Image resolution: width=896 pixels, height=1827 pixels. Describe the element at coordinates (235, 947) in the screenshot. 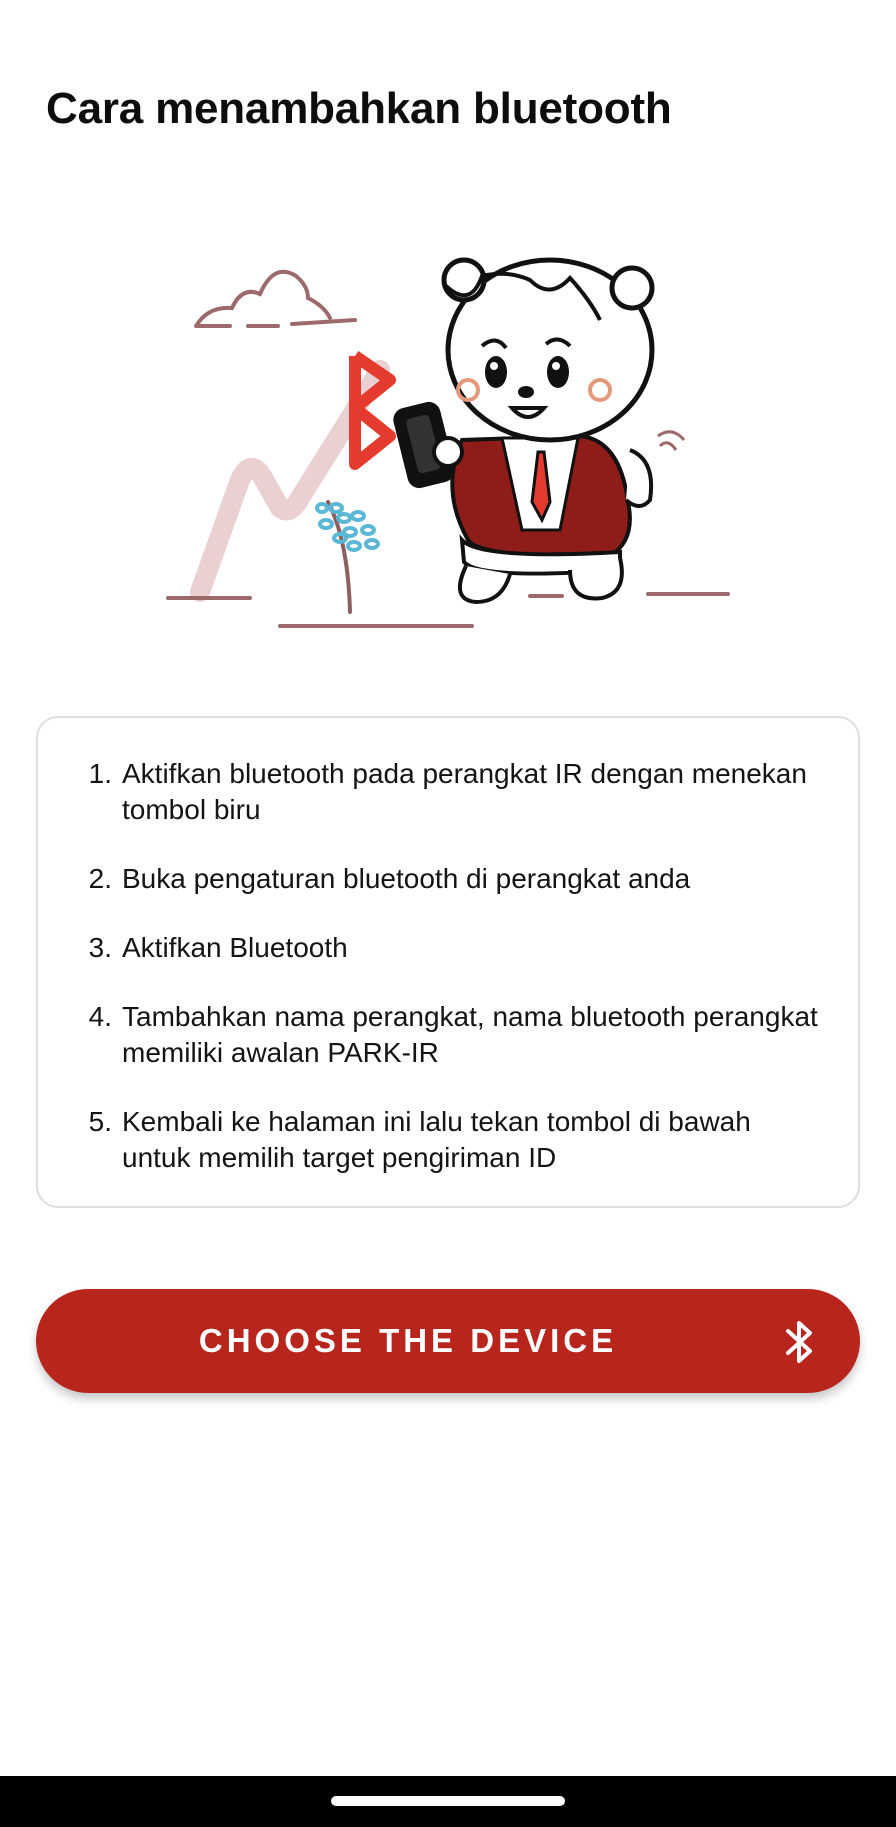

I see `step-text: Aktifkan Bluetooth` at that location.